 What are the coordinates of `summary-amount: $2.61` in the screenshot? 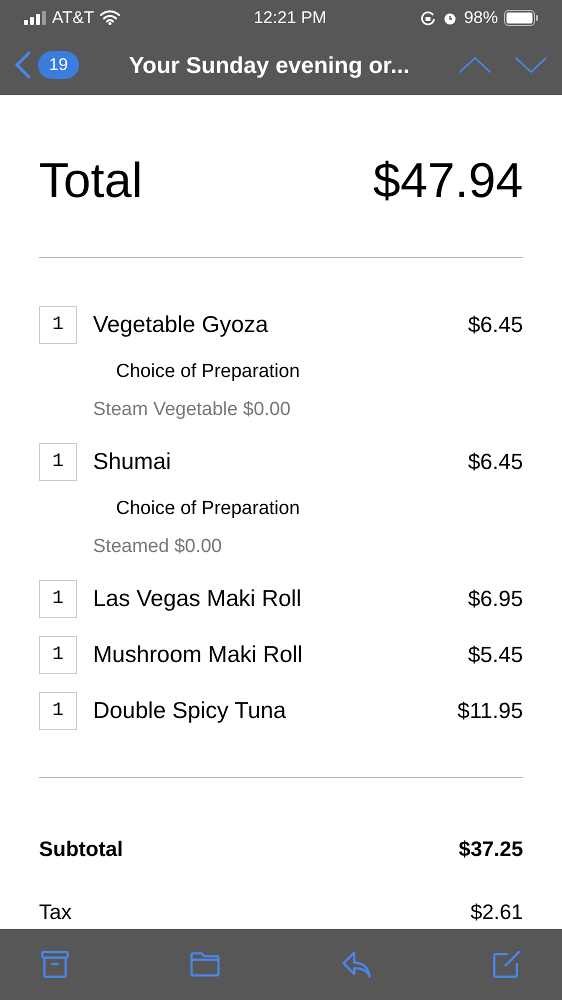 It's located at (496, 913).